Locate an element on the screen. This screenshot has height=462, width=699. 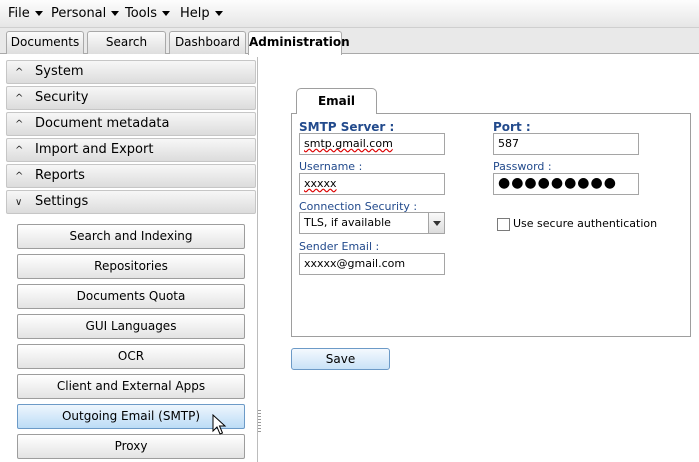
settings-repositories-button: Repositories is located at coordinates (131, 266).